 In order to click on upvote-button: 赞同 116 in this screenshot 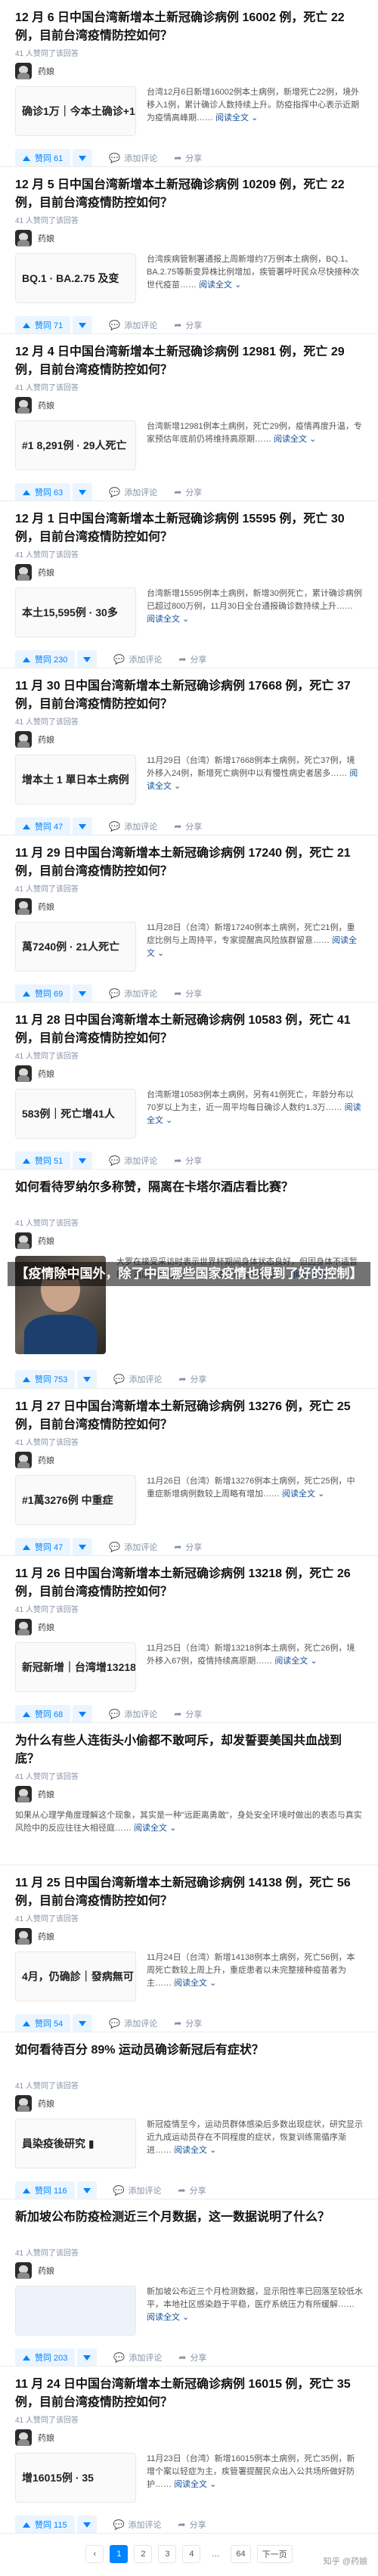, I will do `click(45, 2190)`.